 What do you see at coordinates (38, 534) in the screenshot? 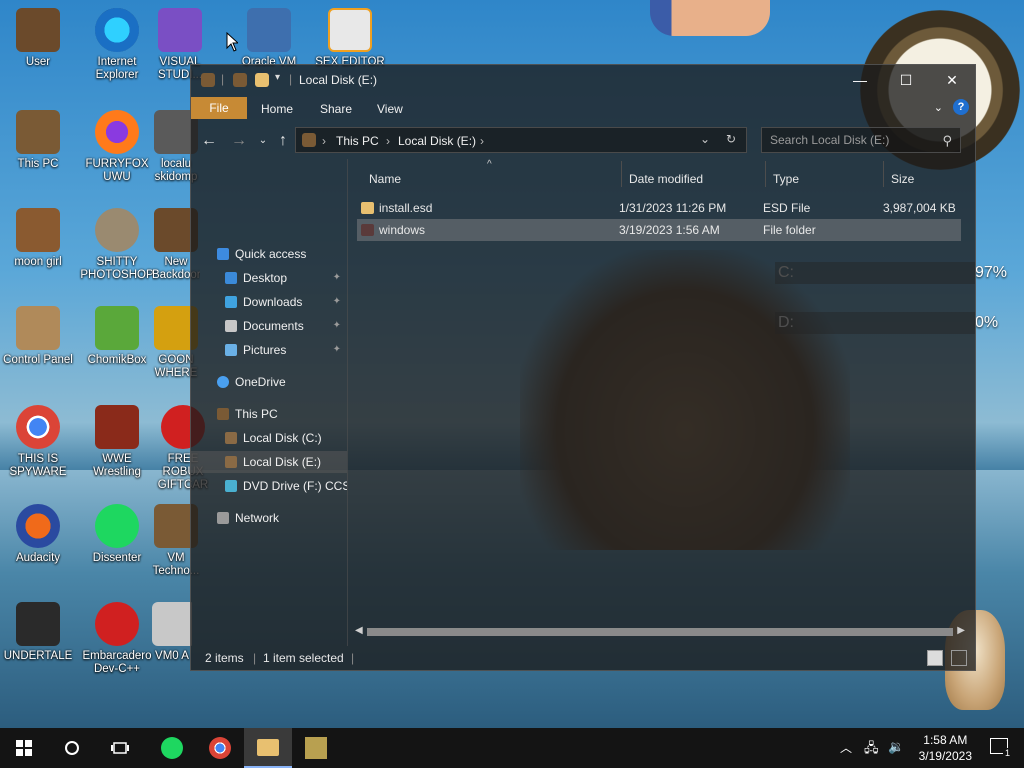
I see `desktop-icon-audacity: Audacity` at bounding box center [38, 534].